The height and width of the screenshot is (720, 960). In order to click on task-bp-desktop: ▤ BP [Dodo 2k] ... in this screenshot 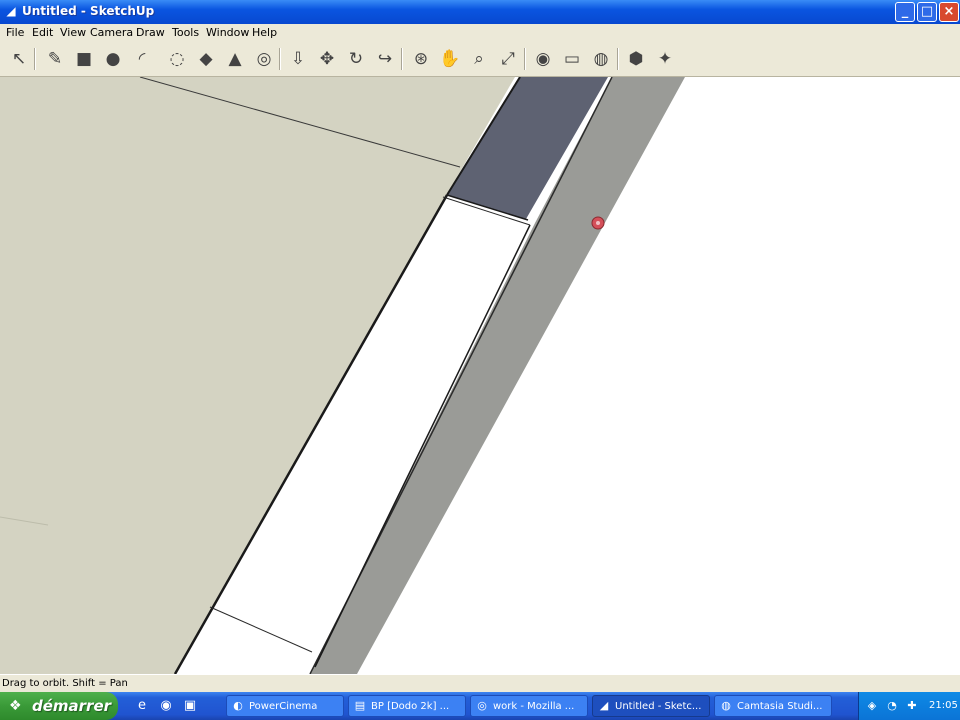, I will do `click(407, 706)`.